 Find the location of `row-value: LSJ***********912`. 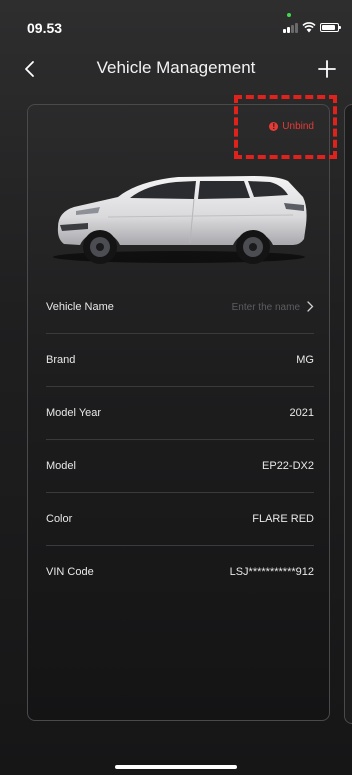

row-value: LSJ***********912 is located at coordinates (271, 572).